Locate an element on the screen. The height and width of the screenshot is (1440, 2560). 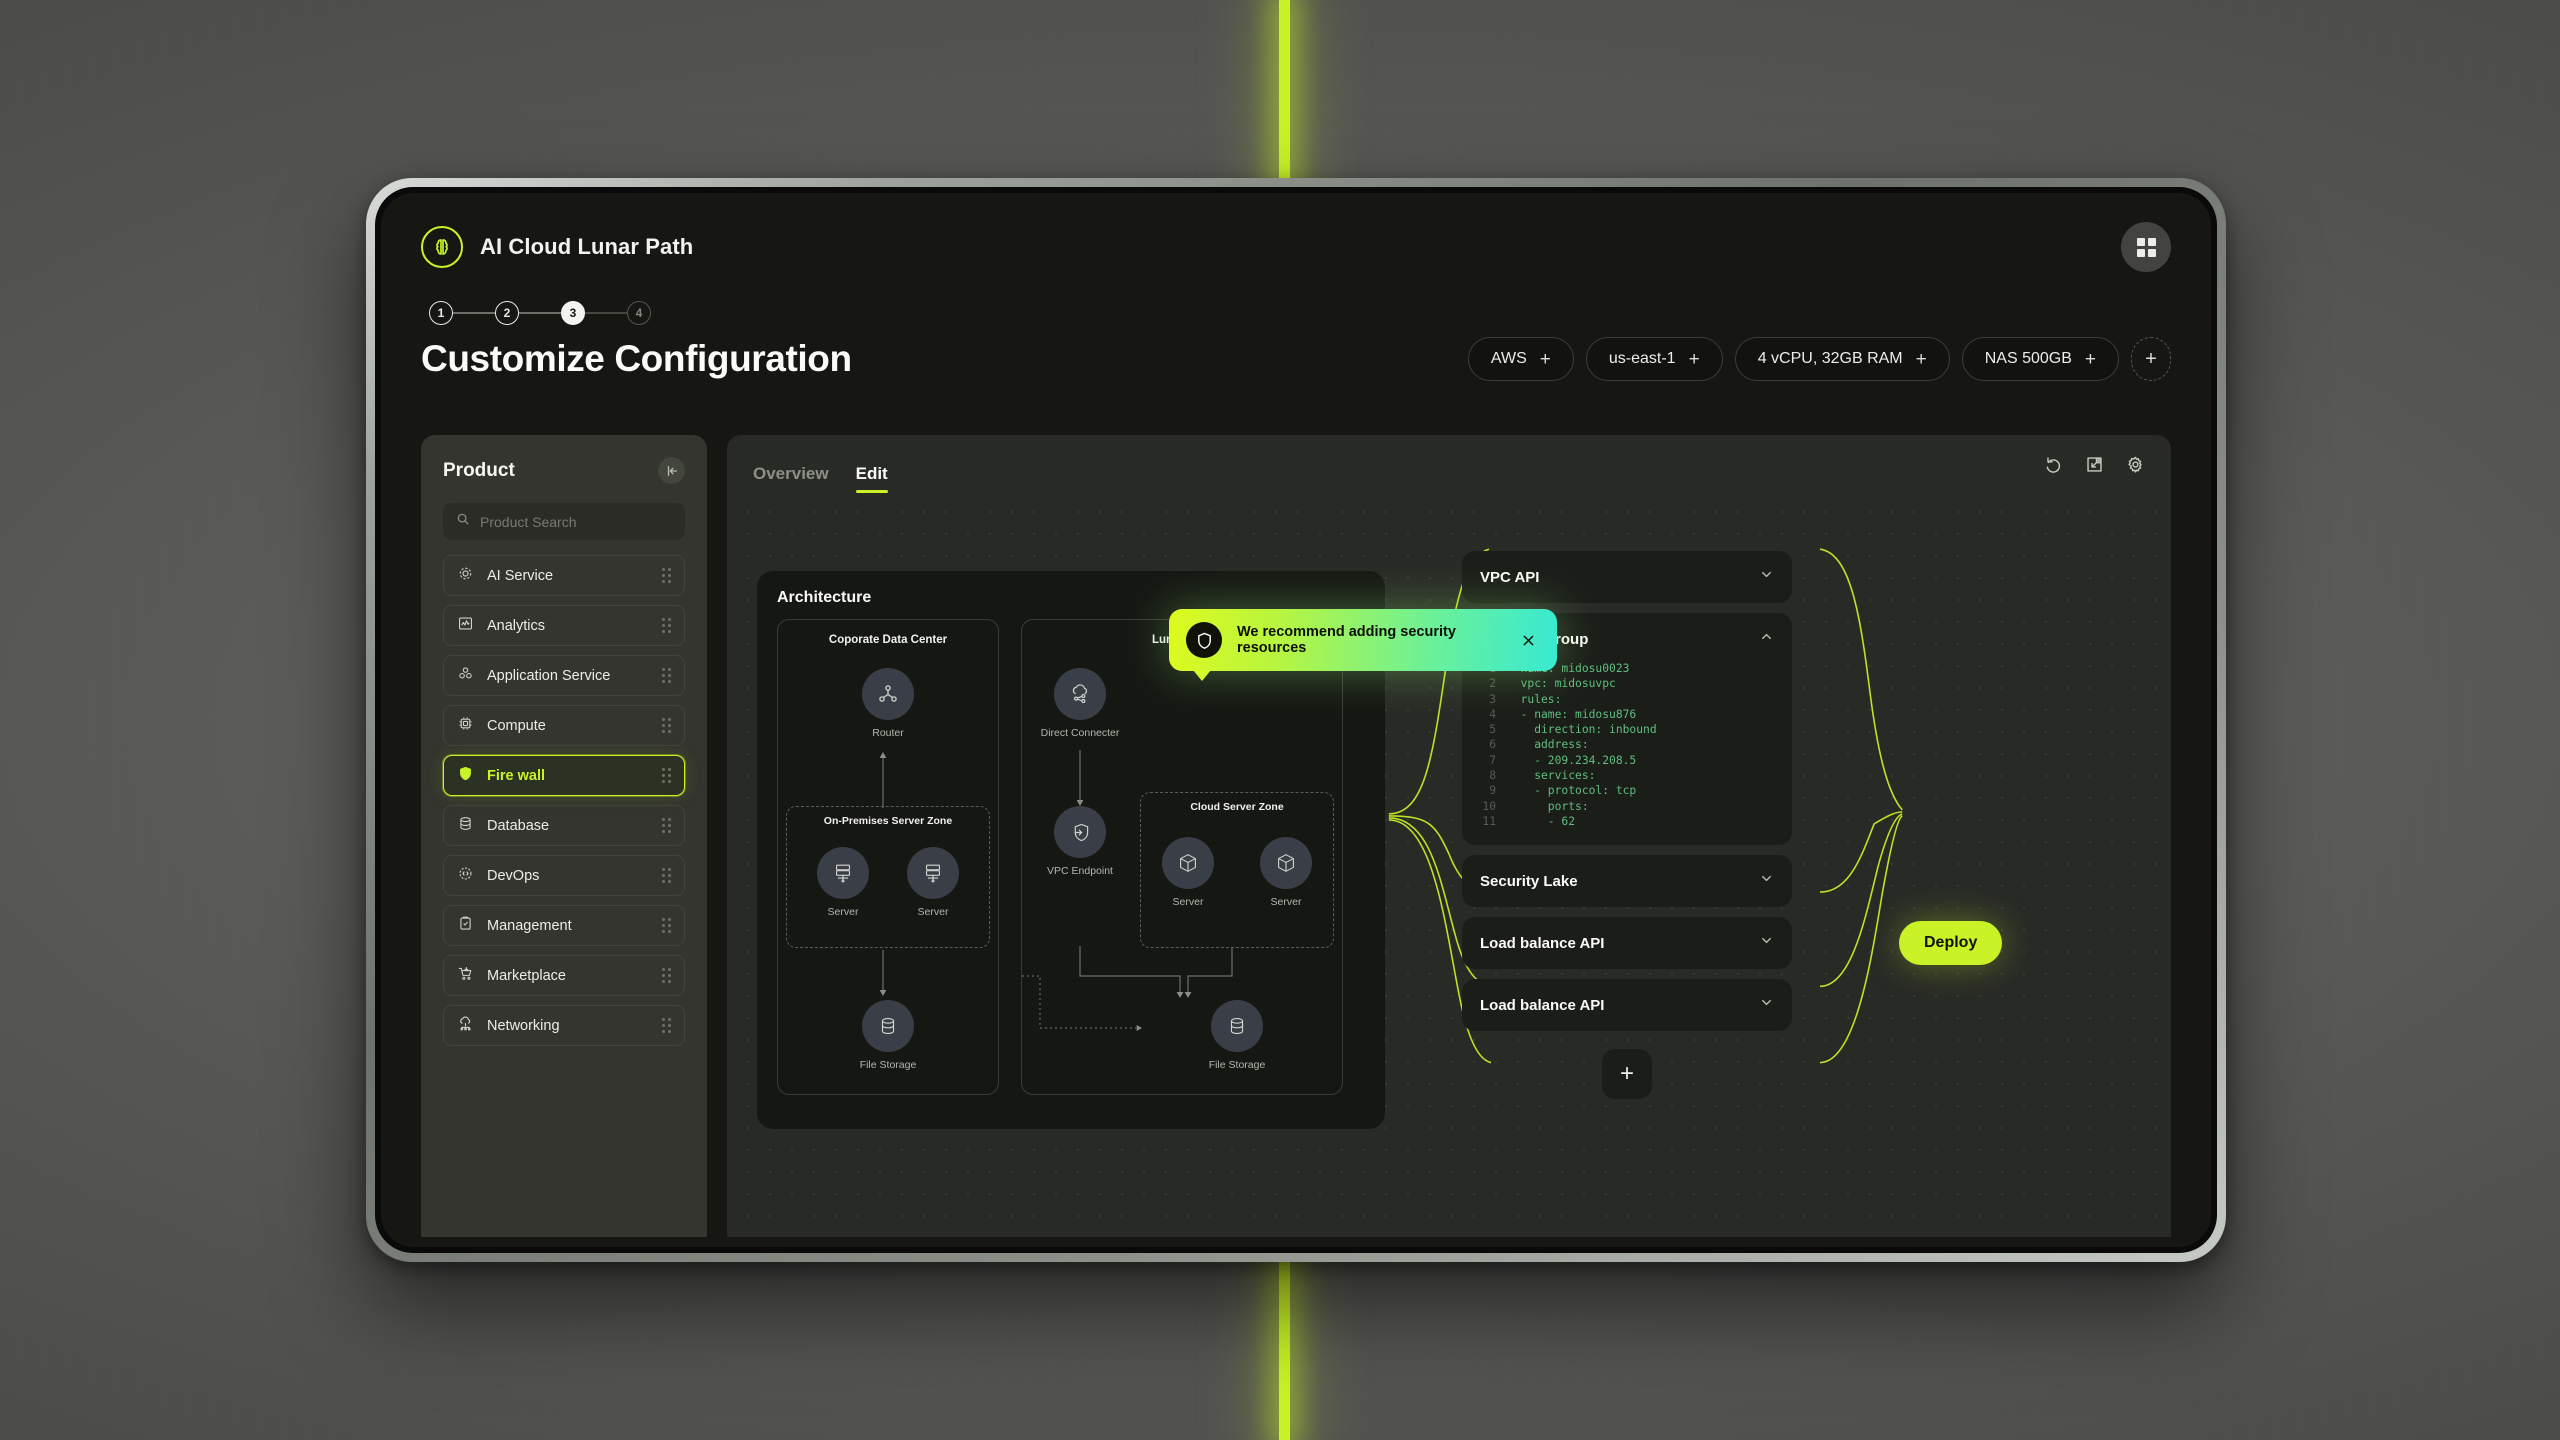
zone-lunar-path: Lunar Path Dire is located at coordinates (1182, 857).